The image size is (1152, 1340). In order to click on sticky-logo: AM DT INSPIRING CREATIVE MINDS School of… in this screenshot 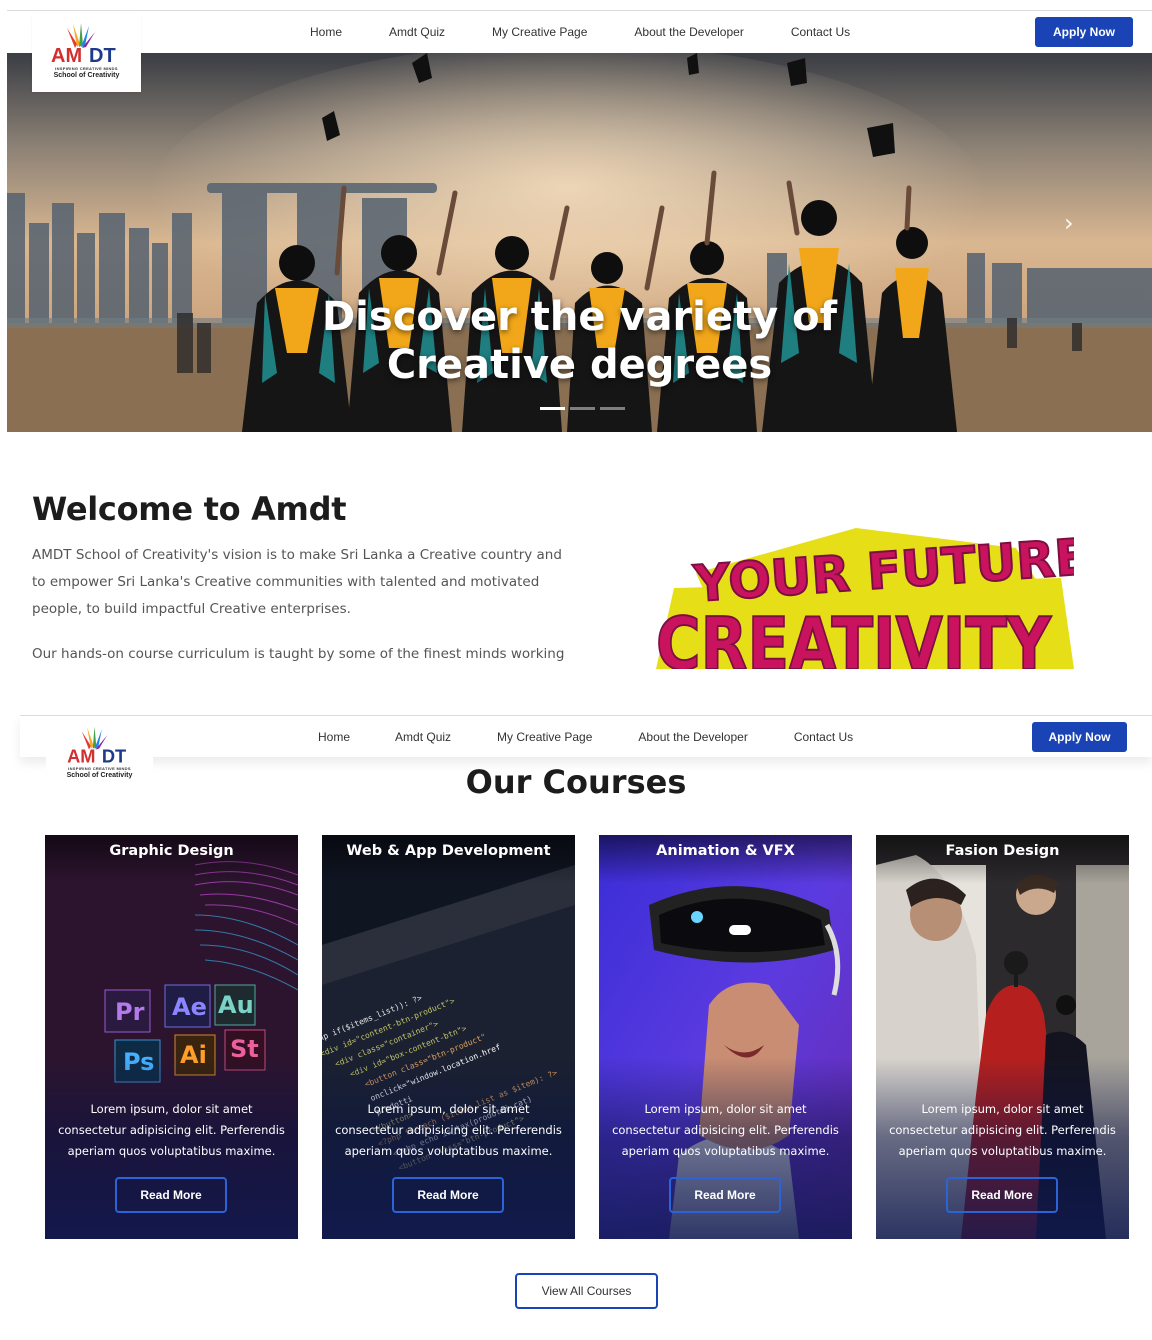, I will do `click(99, 755)`.